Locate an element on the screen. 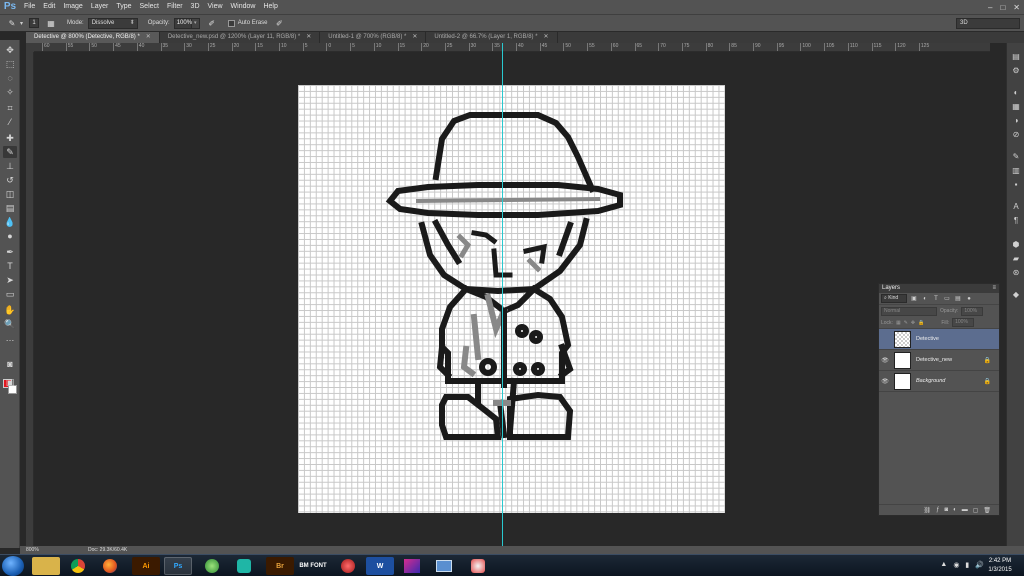  menu-filter: Filter is located at coordinates (175, 7).